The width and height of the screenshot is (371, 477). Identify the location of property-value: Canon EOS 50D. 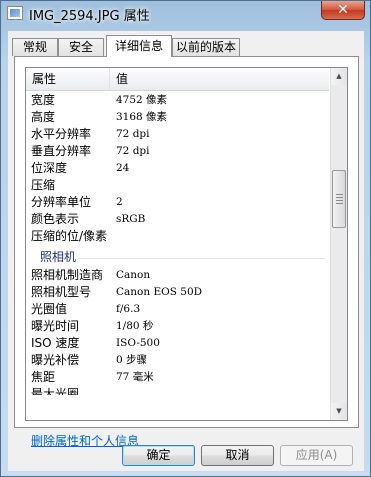
(159, 292).